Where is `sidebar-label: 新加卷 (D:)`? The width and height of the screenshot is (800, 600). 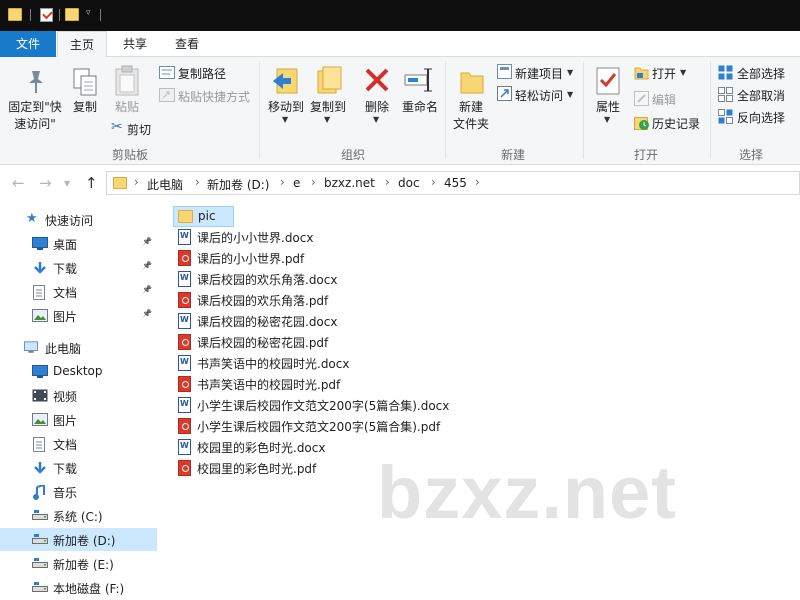
sidebar-label: 新加卷 (D:) is located at coordinates (84, 541).